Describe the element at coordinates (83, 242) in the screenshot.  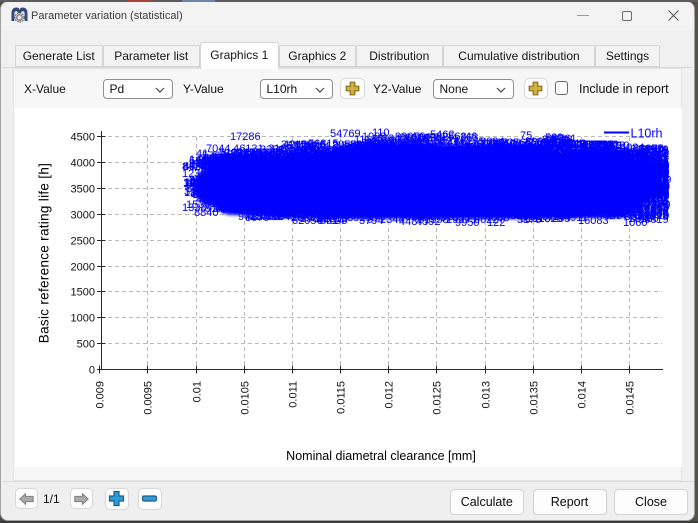
I see `svg-text: 2500` at that location.